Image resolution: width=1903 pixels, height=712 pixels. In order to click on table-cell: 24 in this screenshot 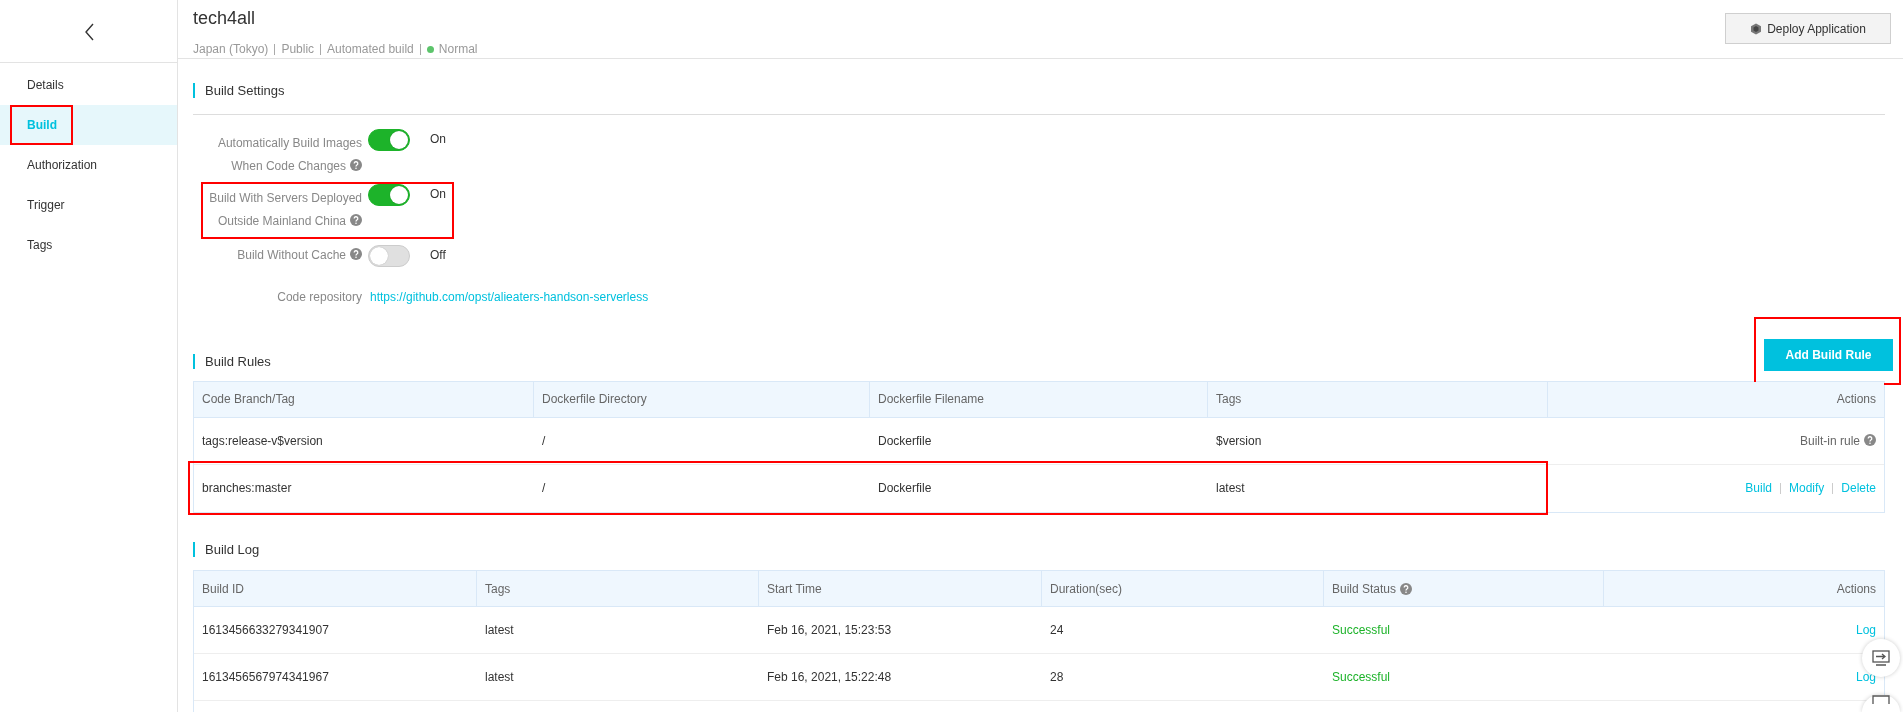, I will do `click(1183, 630)`.